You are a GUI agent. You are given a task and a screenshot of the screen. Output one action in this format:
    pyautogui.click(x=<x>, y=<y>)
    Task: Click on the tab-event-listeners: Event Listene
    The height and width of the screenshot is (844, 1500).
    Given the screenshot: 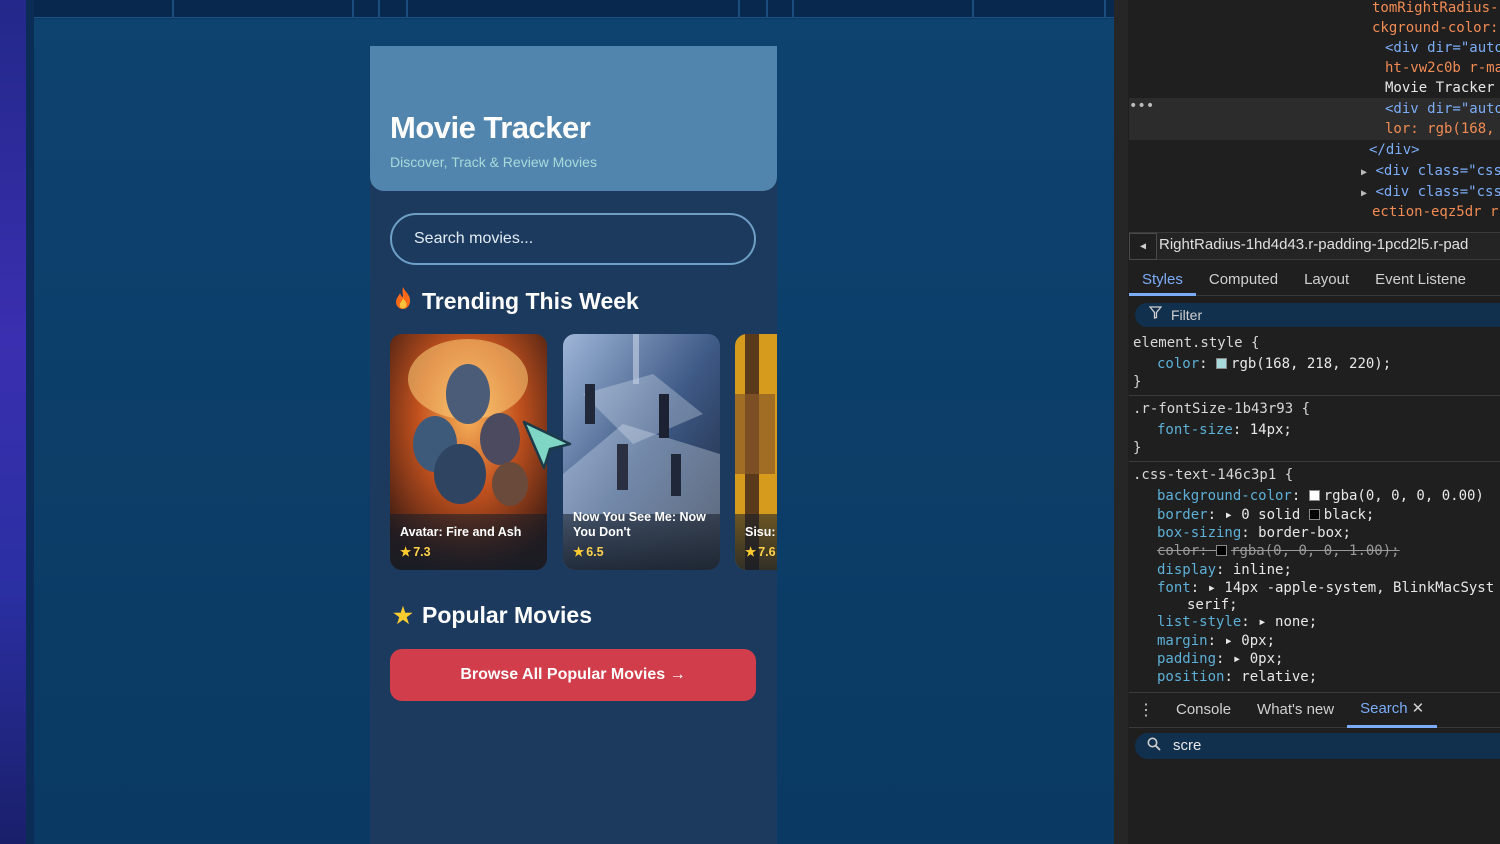 What is the action you would take?
    pyautogui.click(x=1420, y=279)
    